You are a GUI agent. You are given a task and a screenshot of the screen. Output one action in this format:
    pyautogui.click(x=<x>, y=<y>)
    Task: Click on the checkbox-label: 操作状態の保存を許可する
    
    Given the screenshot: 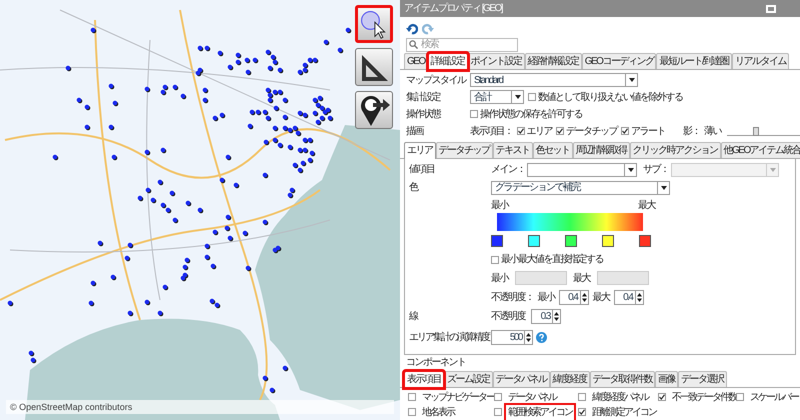 What is the action you would take?
    pyautogui.click(x=531, y=115)
    